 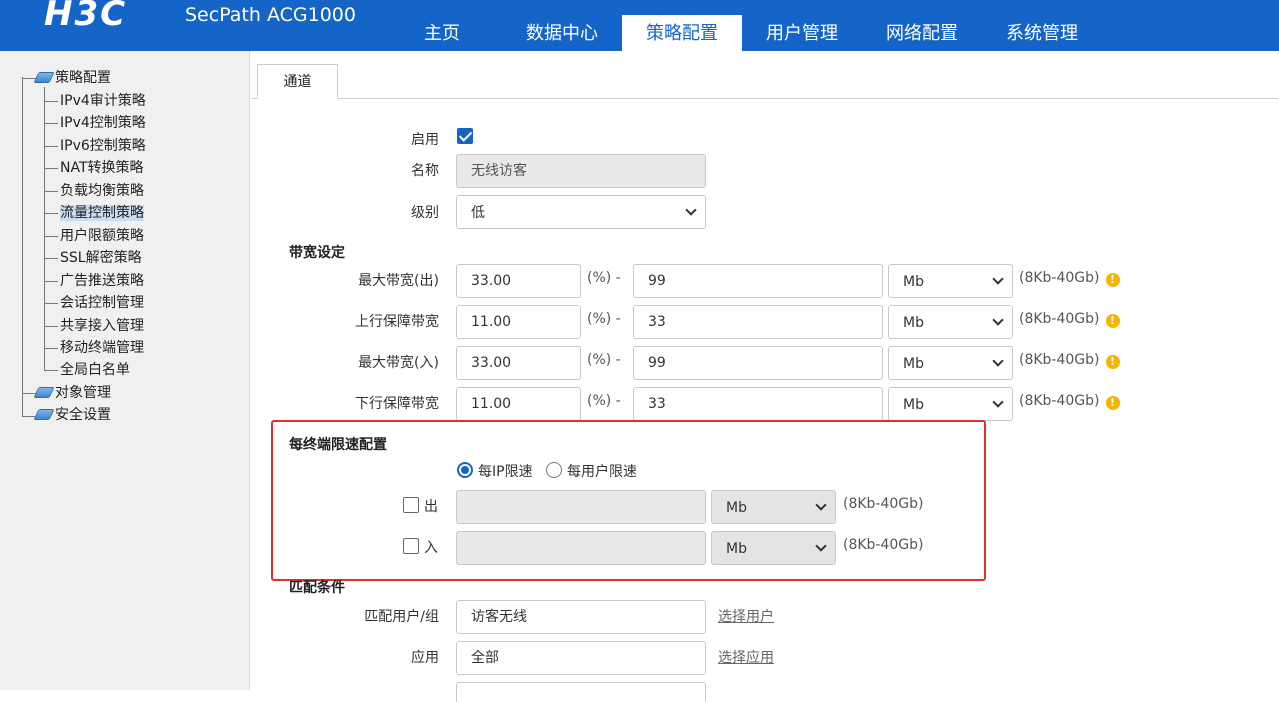 I want to click on tab-channel: 通道, so click(x=297, y=81).